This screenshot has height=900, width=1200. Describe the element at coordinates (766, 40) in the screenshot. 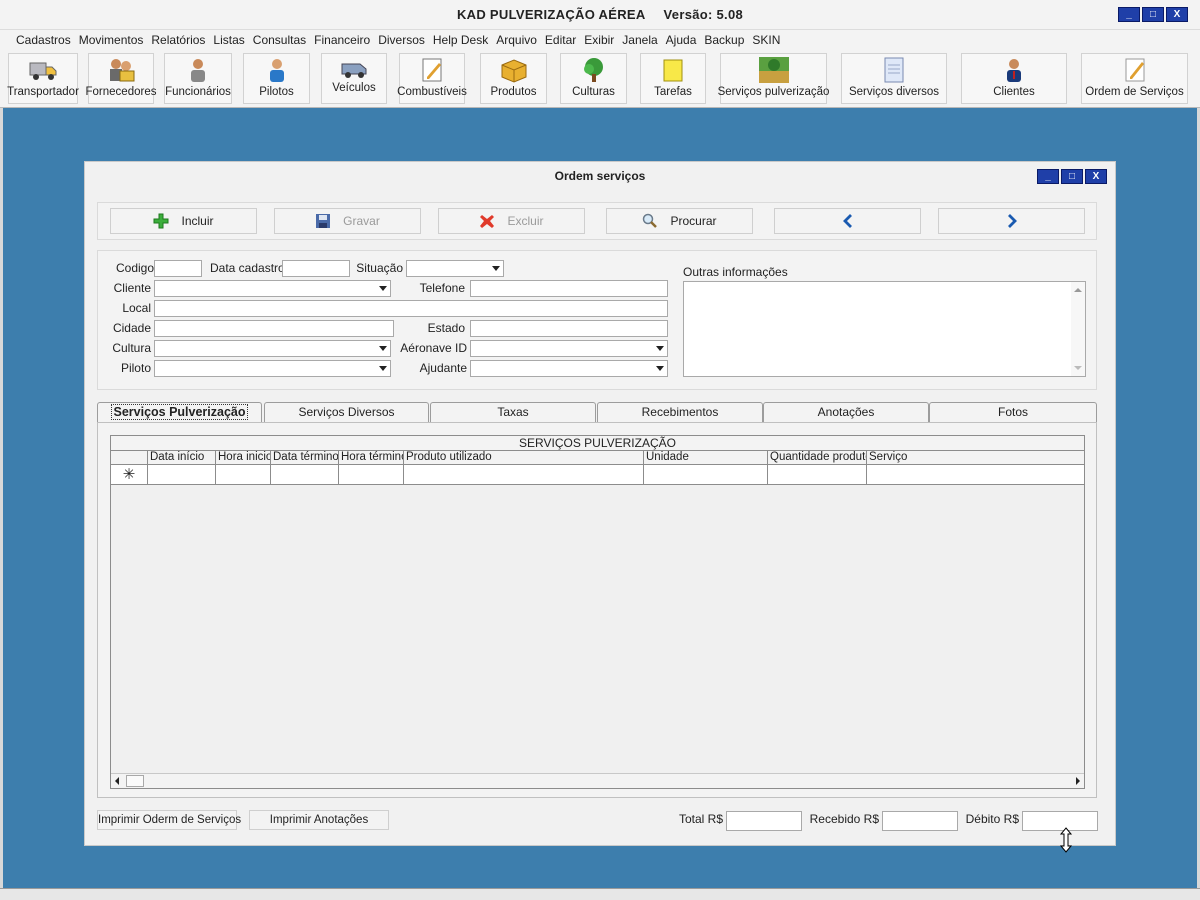

I see `menu-skin: SKIN` at that location.